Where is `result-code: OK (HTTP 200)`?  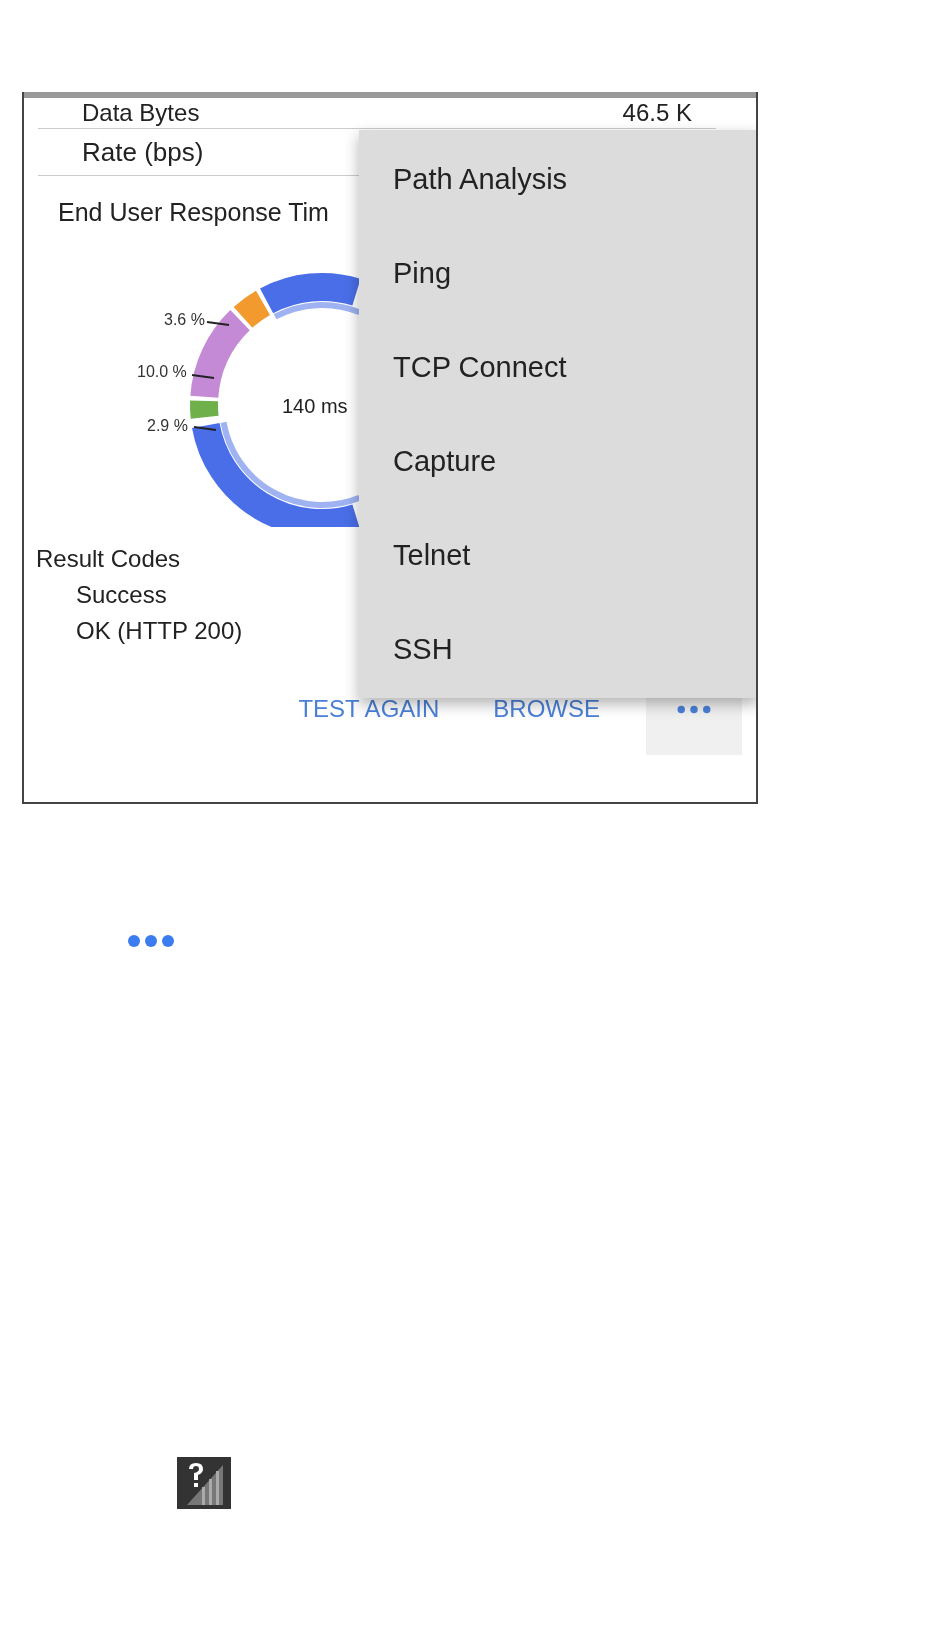
result-code: OK (HTTP 200) is located at coordinates (159, 631).